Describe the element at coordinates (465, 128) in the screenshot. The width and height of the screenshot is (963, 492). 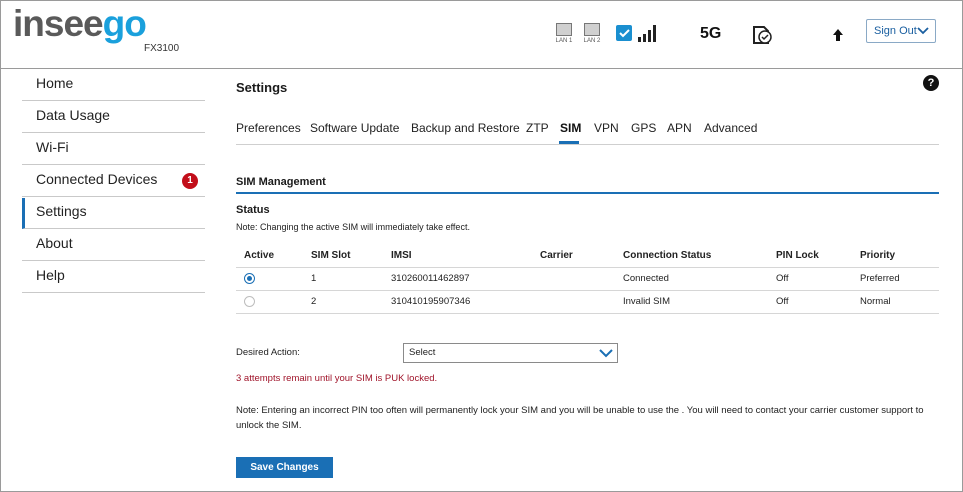
I see `tab-backup-and-restore: Backup and Restore` at that location.